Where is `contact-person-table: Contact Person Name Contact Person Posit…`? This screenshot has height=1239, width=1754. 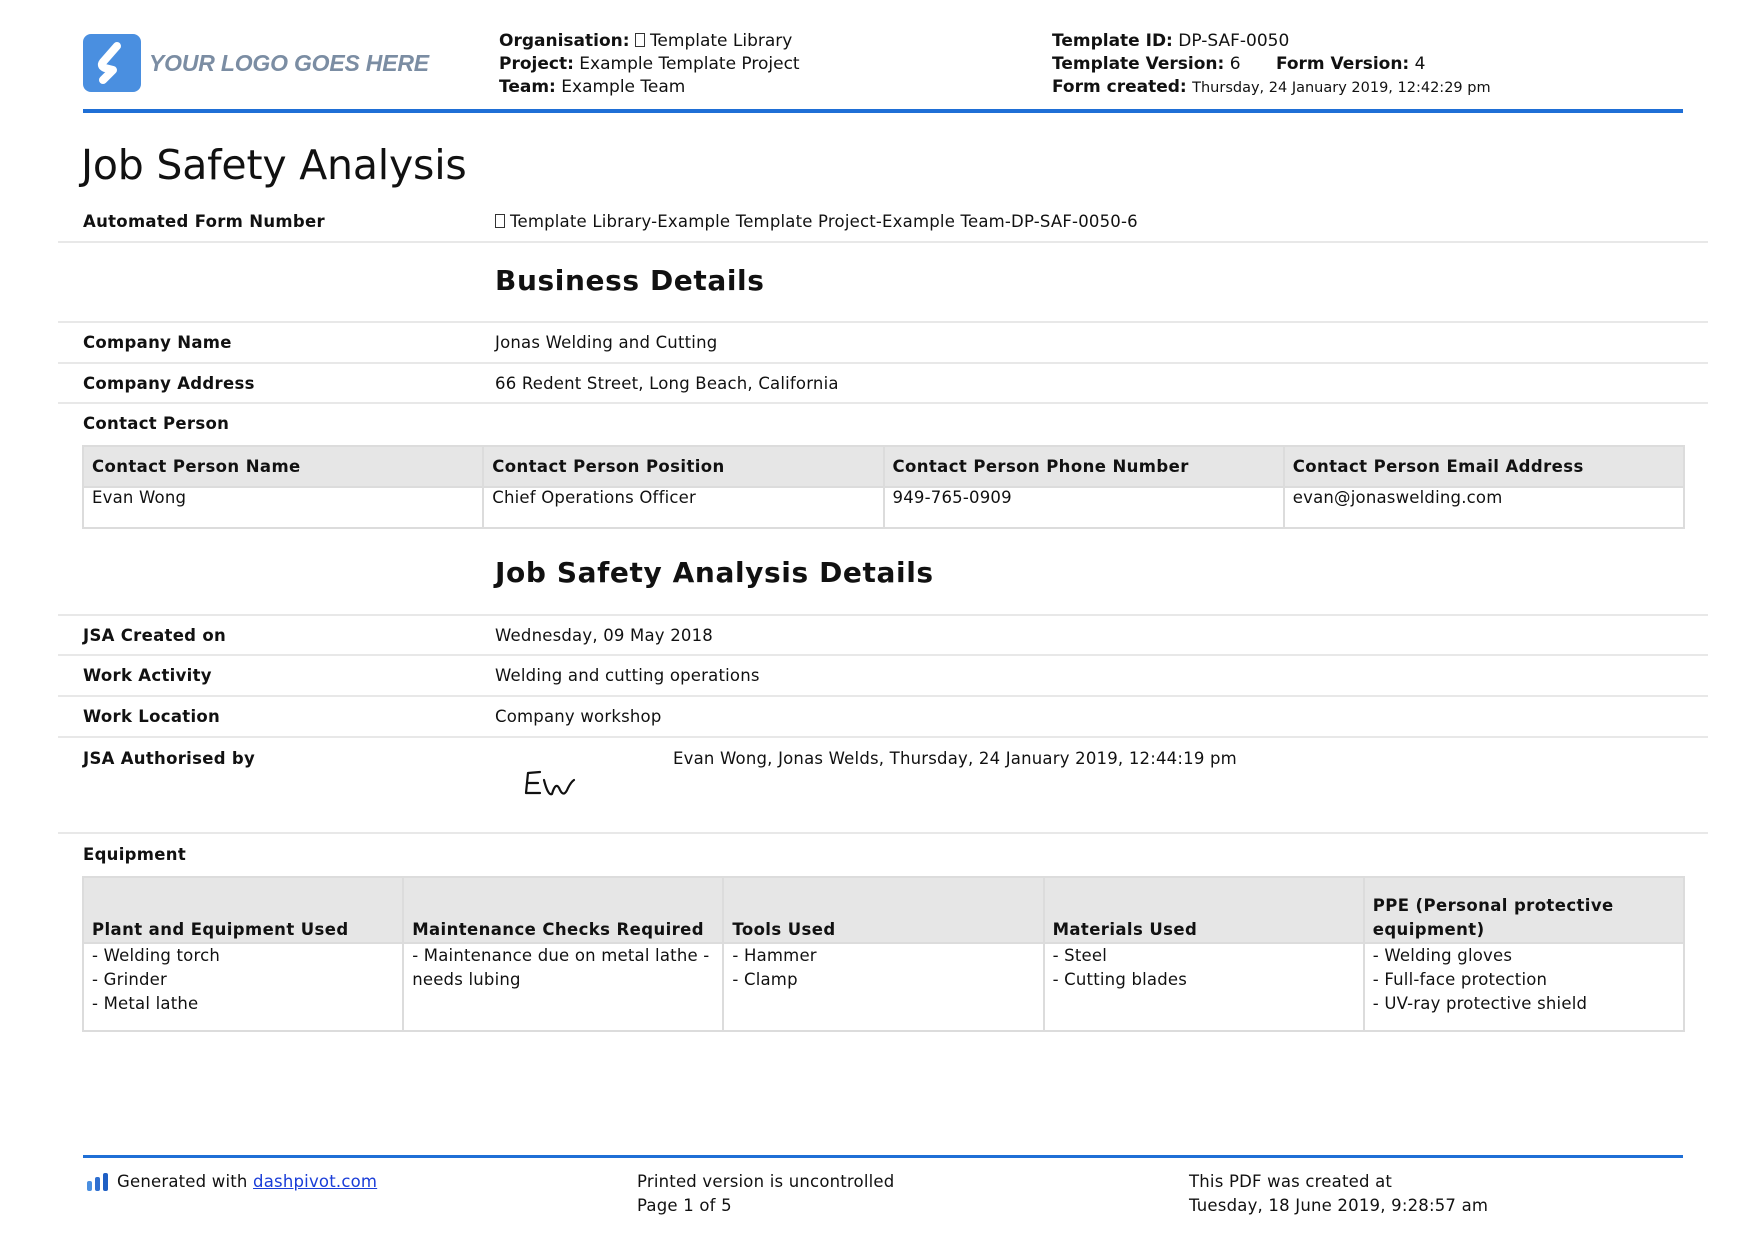
contact-person-table: Contact Person Name Contact Person Posit… is located at coordinates (883, 487).